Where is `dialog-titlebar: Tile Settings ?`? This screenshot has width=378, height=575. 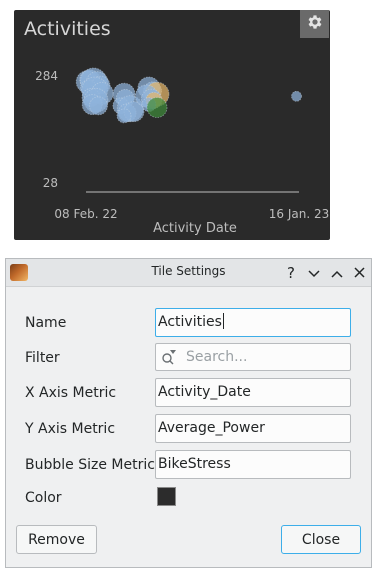 dialog-titlebar: Tile Settings ? is located at coordinates (188, 273).